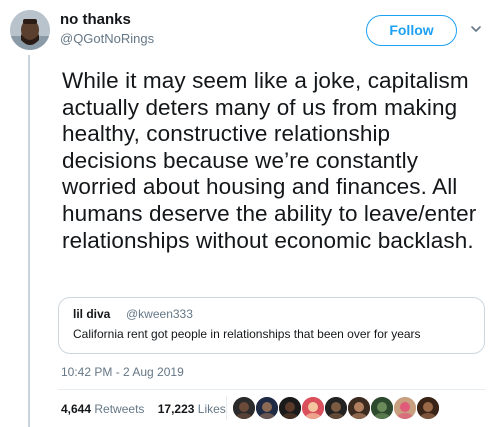  What do you see at coordinates (107, 38) in the screenshot?
I see `author-handle: @QGotNoRings` at bounding box center [107, 38].